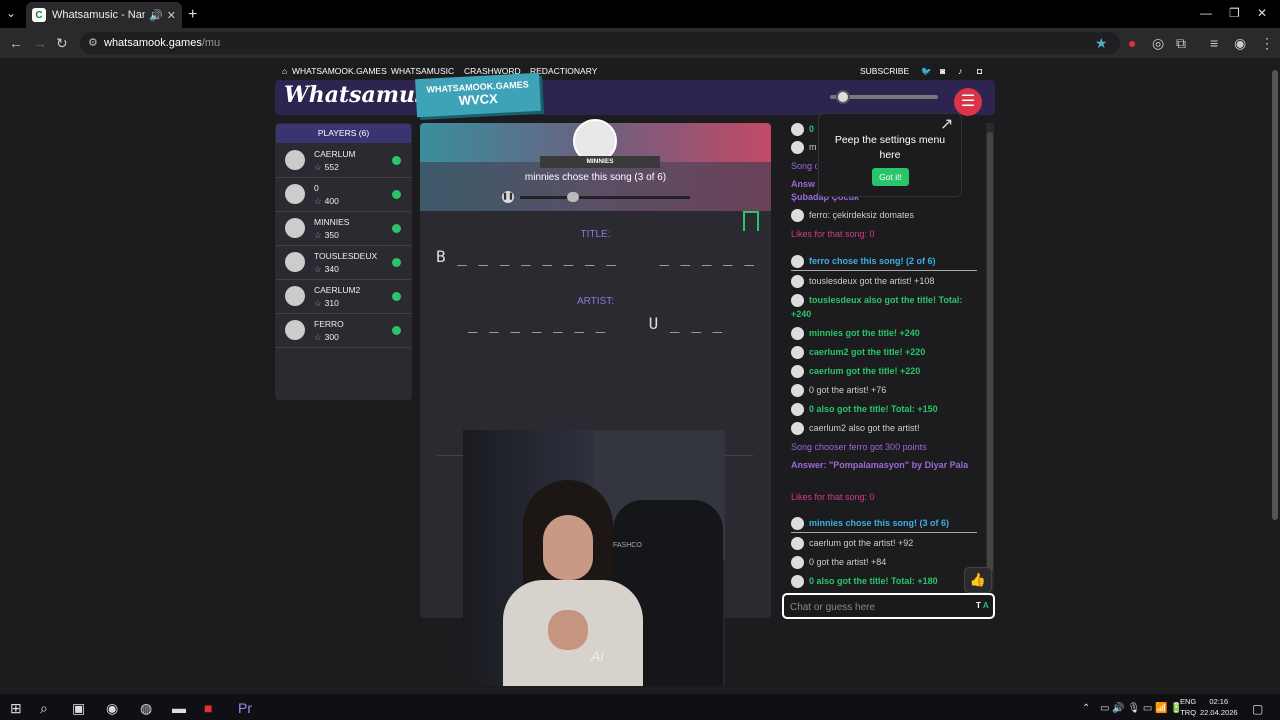 The width and height of the screenshot is (1280, 720). I want to click on pause-icon: ❚❚, so click(508, 197).